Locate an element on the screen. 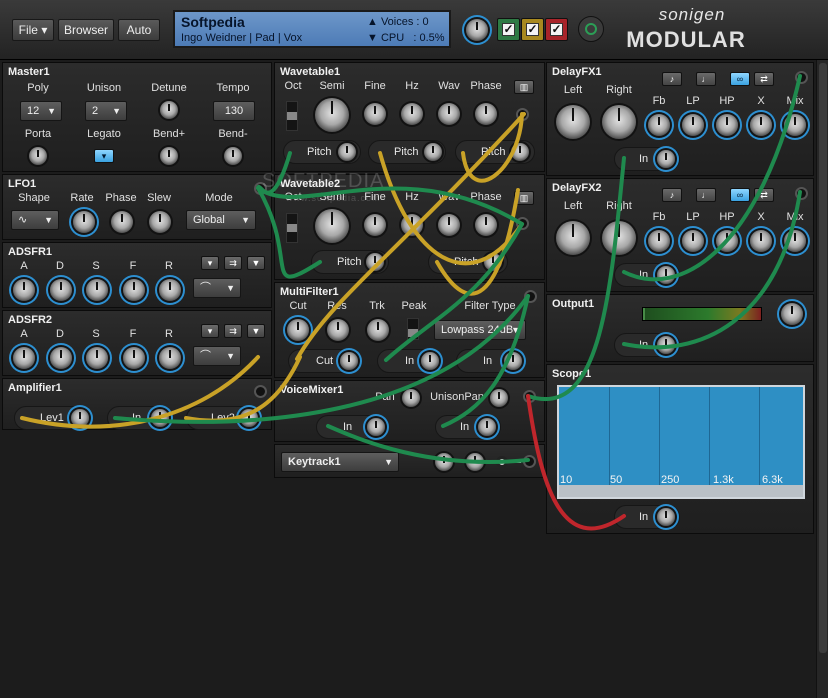 The width and height of the screenshot is (828, 698). pan-knob is located at coordinates (411, 398).